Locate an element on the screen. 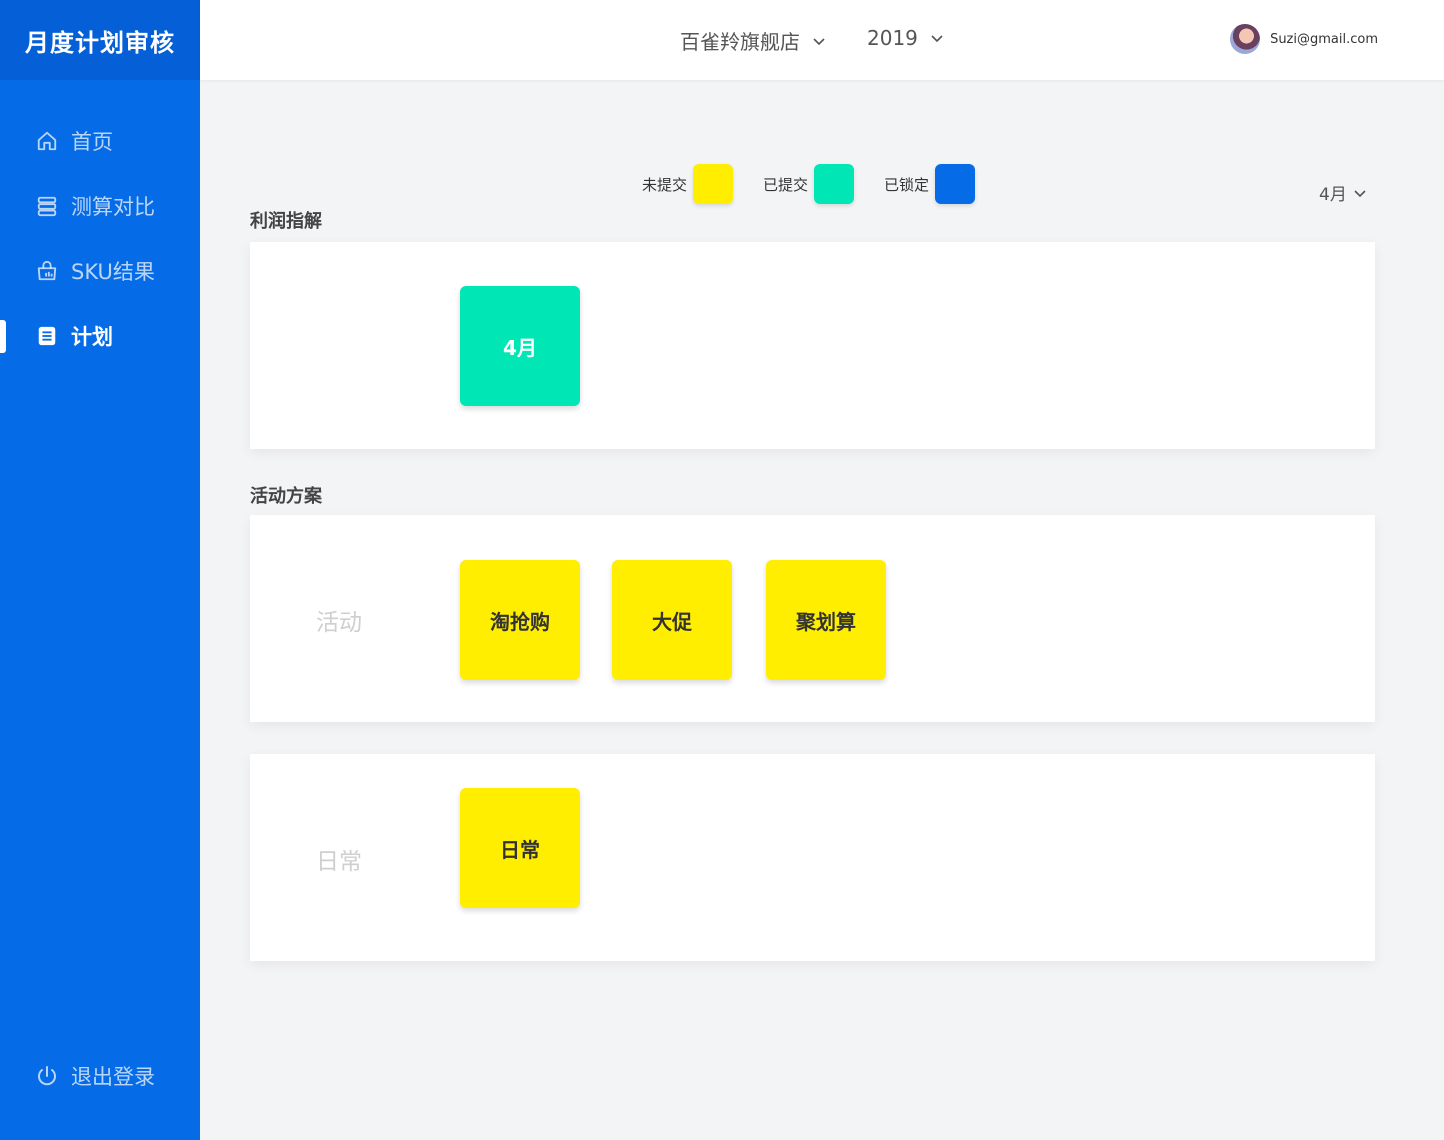 This screenshot has height=1140, width=1444. row-label-daily: 日常 is located at coordinates (339, 862).